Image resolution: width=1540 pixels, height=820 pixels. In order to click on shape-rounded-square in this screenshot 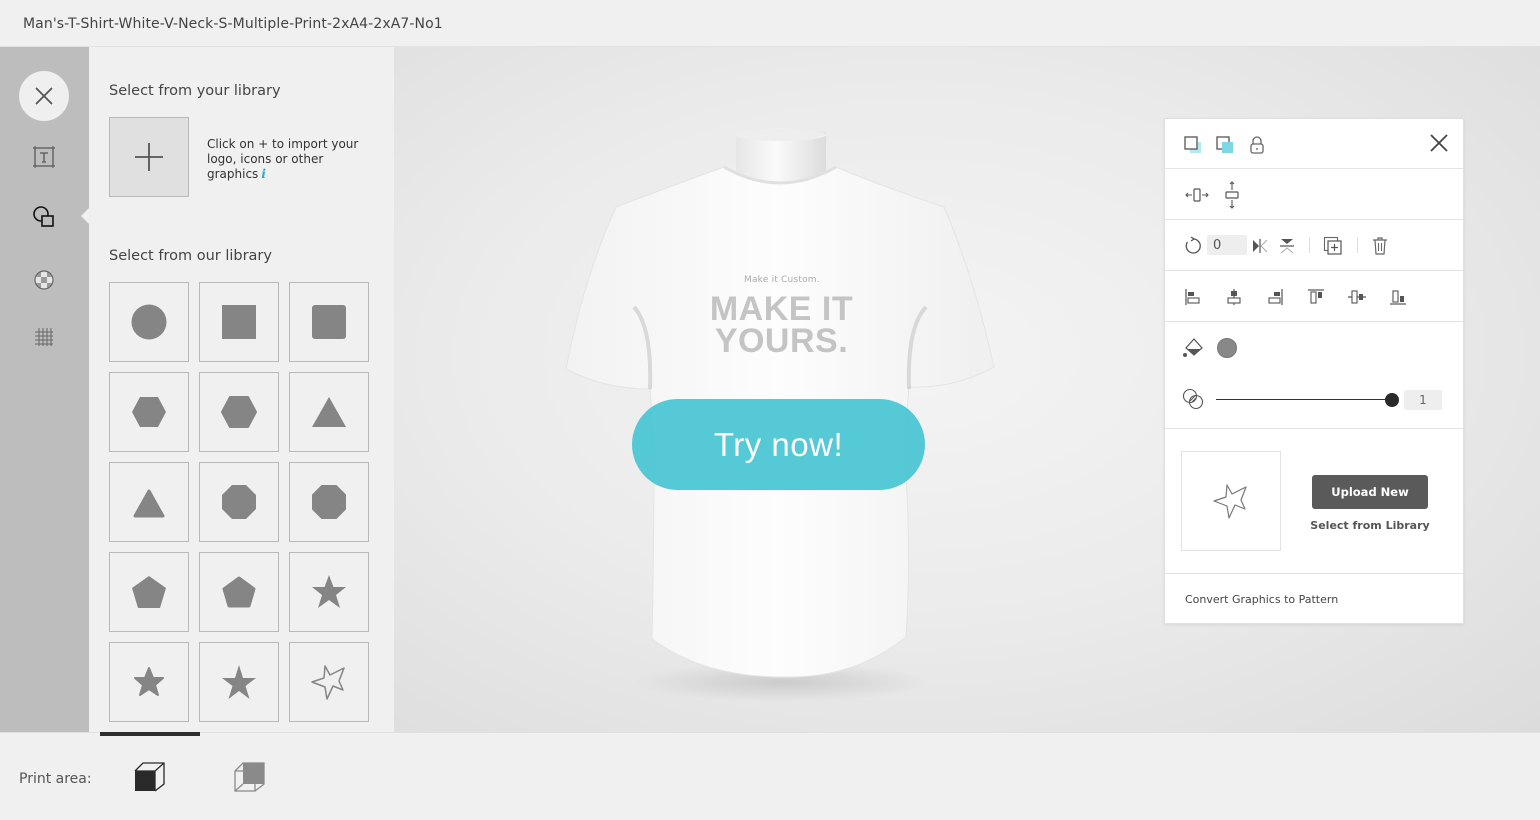, I will do `click(329, 322)`.